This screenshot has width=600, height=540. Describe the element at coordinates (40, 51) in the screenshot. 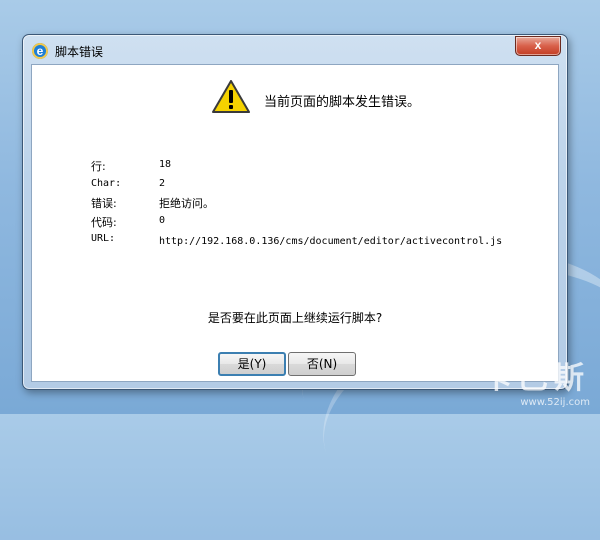

I see `ie-icon: e` at that location.